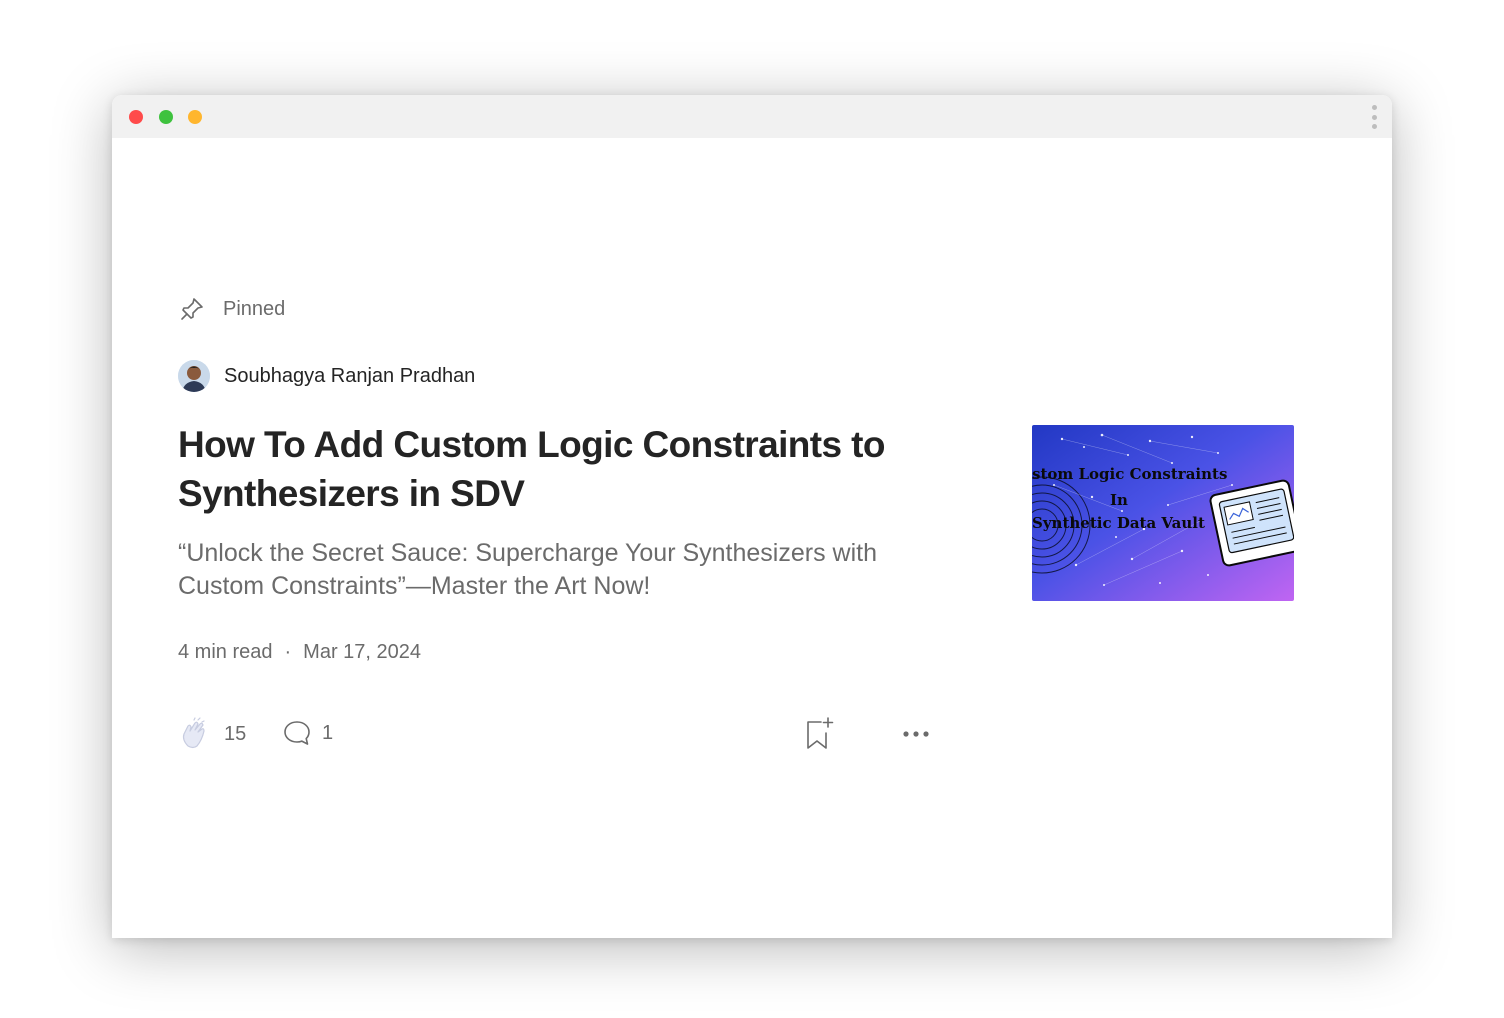  I want to click on pin-icon, so click(192, 309).